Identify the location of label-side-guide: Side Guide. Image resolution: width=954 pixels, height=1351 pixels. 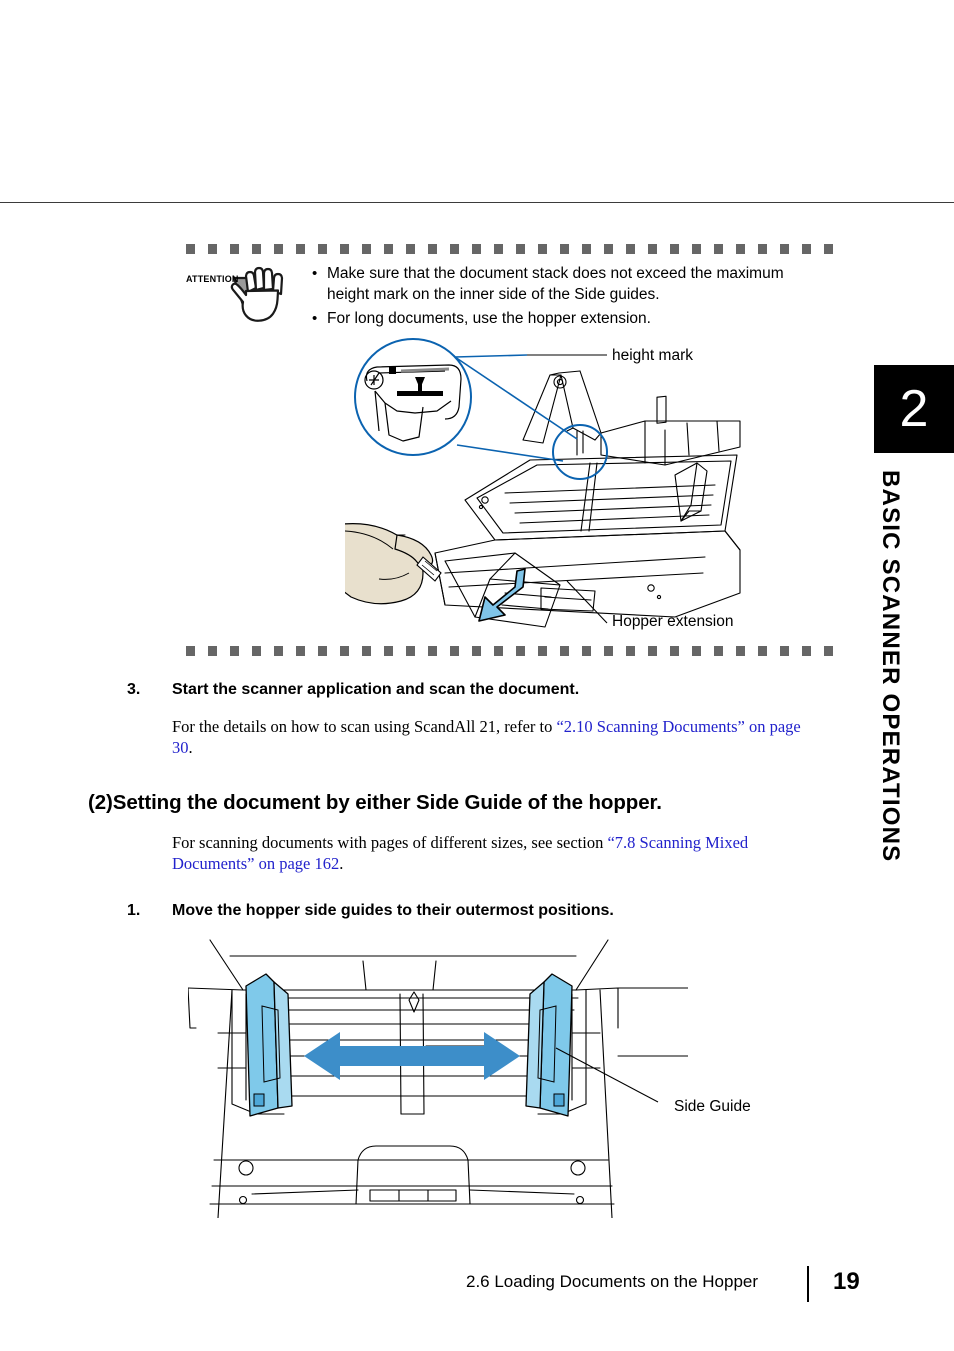
(712, 1106).